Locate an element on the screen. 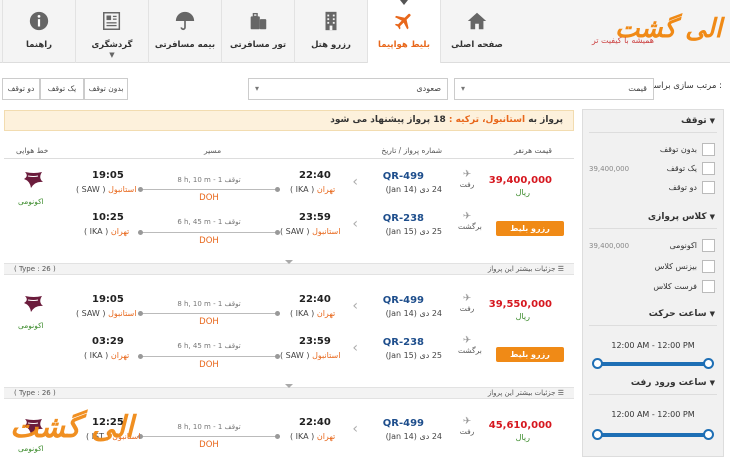  sort-order-select: صعودی ▾ is located at coordinates (348, 89).